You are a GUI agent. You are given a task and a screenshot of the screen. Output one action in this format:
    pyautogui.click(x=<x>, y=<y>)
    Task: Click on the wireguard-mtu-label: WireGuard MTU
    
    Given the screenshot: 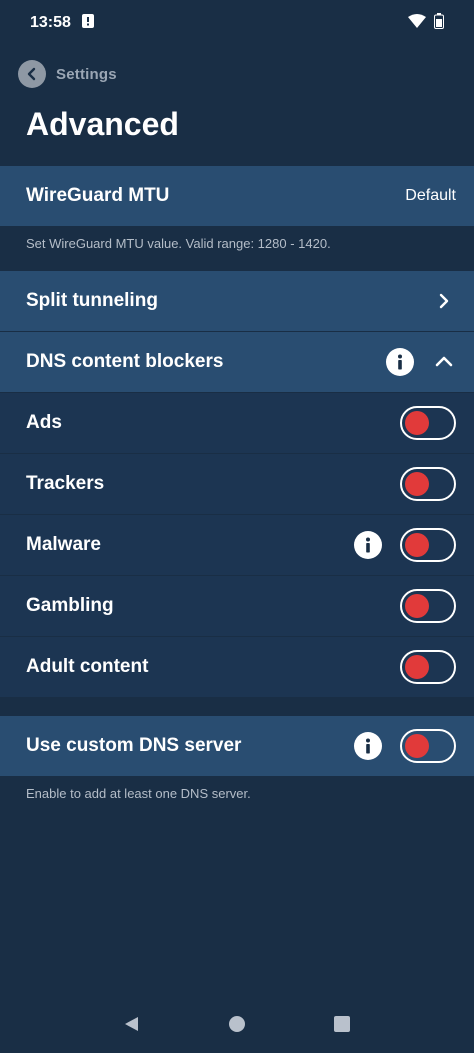 What is the action you would take?
    pyautogui.click(x=98, y=195)
    